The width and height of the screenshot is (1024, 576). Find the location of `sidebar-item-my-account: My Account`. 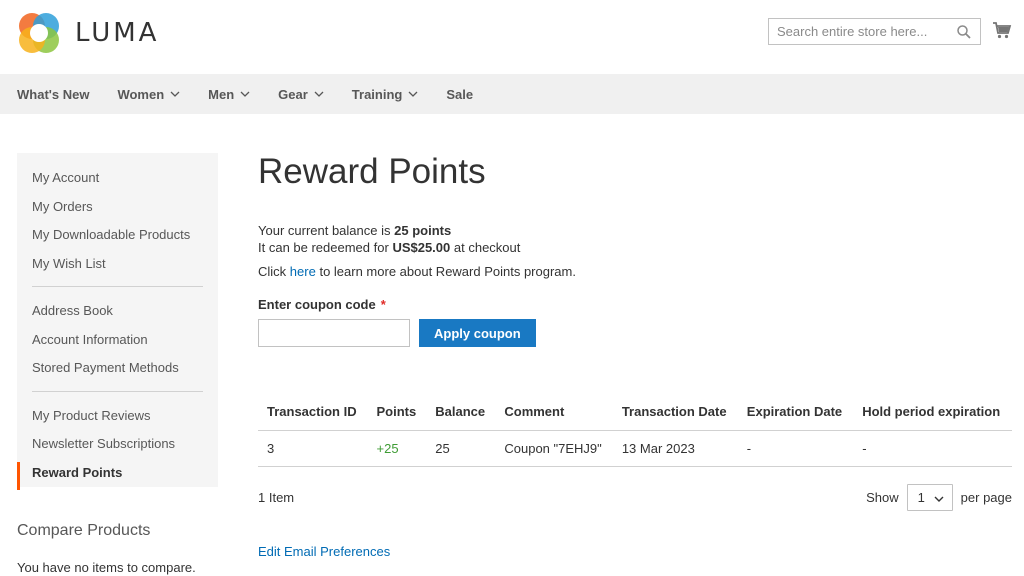

sidebar-item-my-account: My Account is located at coordinates (117, 181).